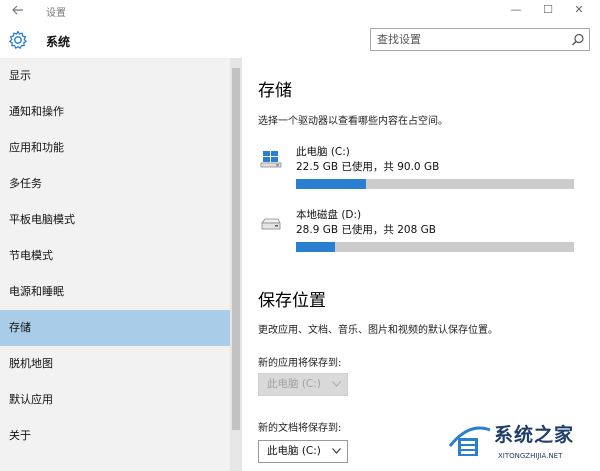 This screenshot has width=600, height=471. Describe the element at coordinates (366, 230) in the screenshot. I see `drive-d-usage: 28.9 GB 已使用，共 208 GB` at that location.